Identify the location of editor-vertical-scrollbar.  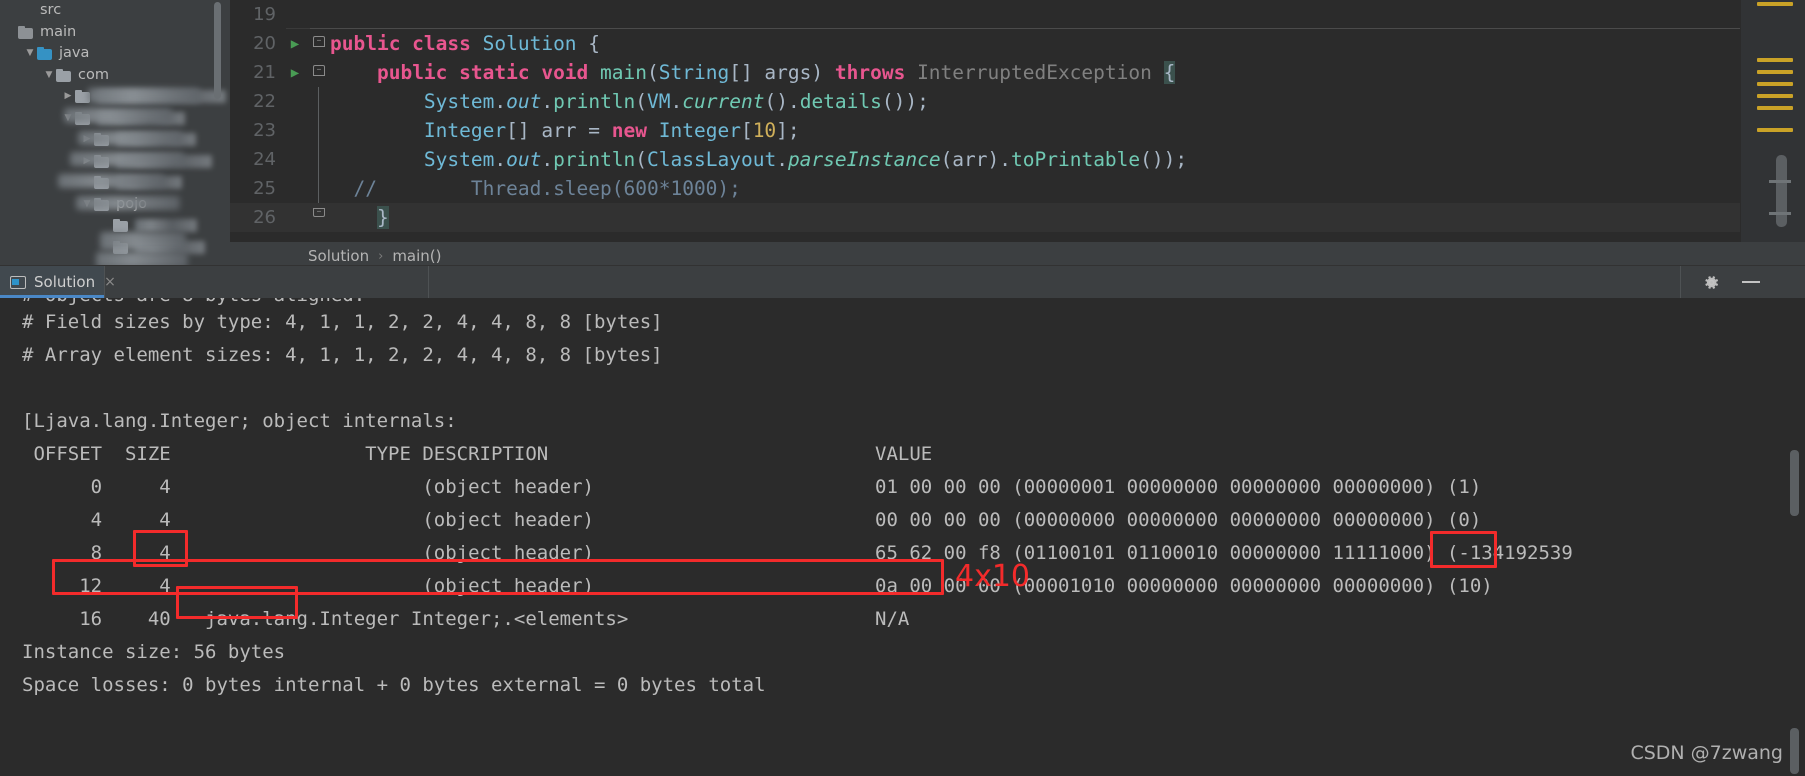
(1781, 191).